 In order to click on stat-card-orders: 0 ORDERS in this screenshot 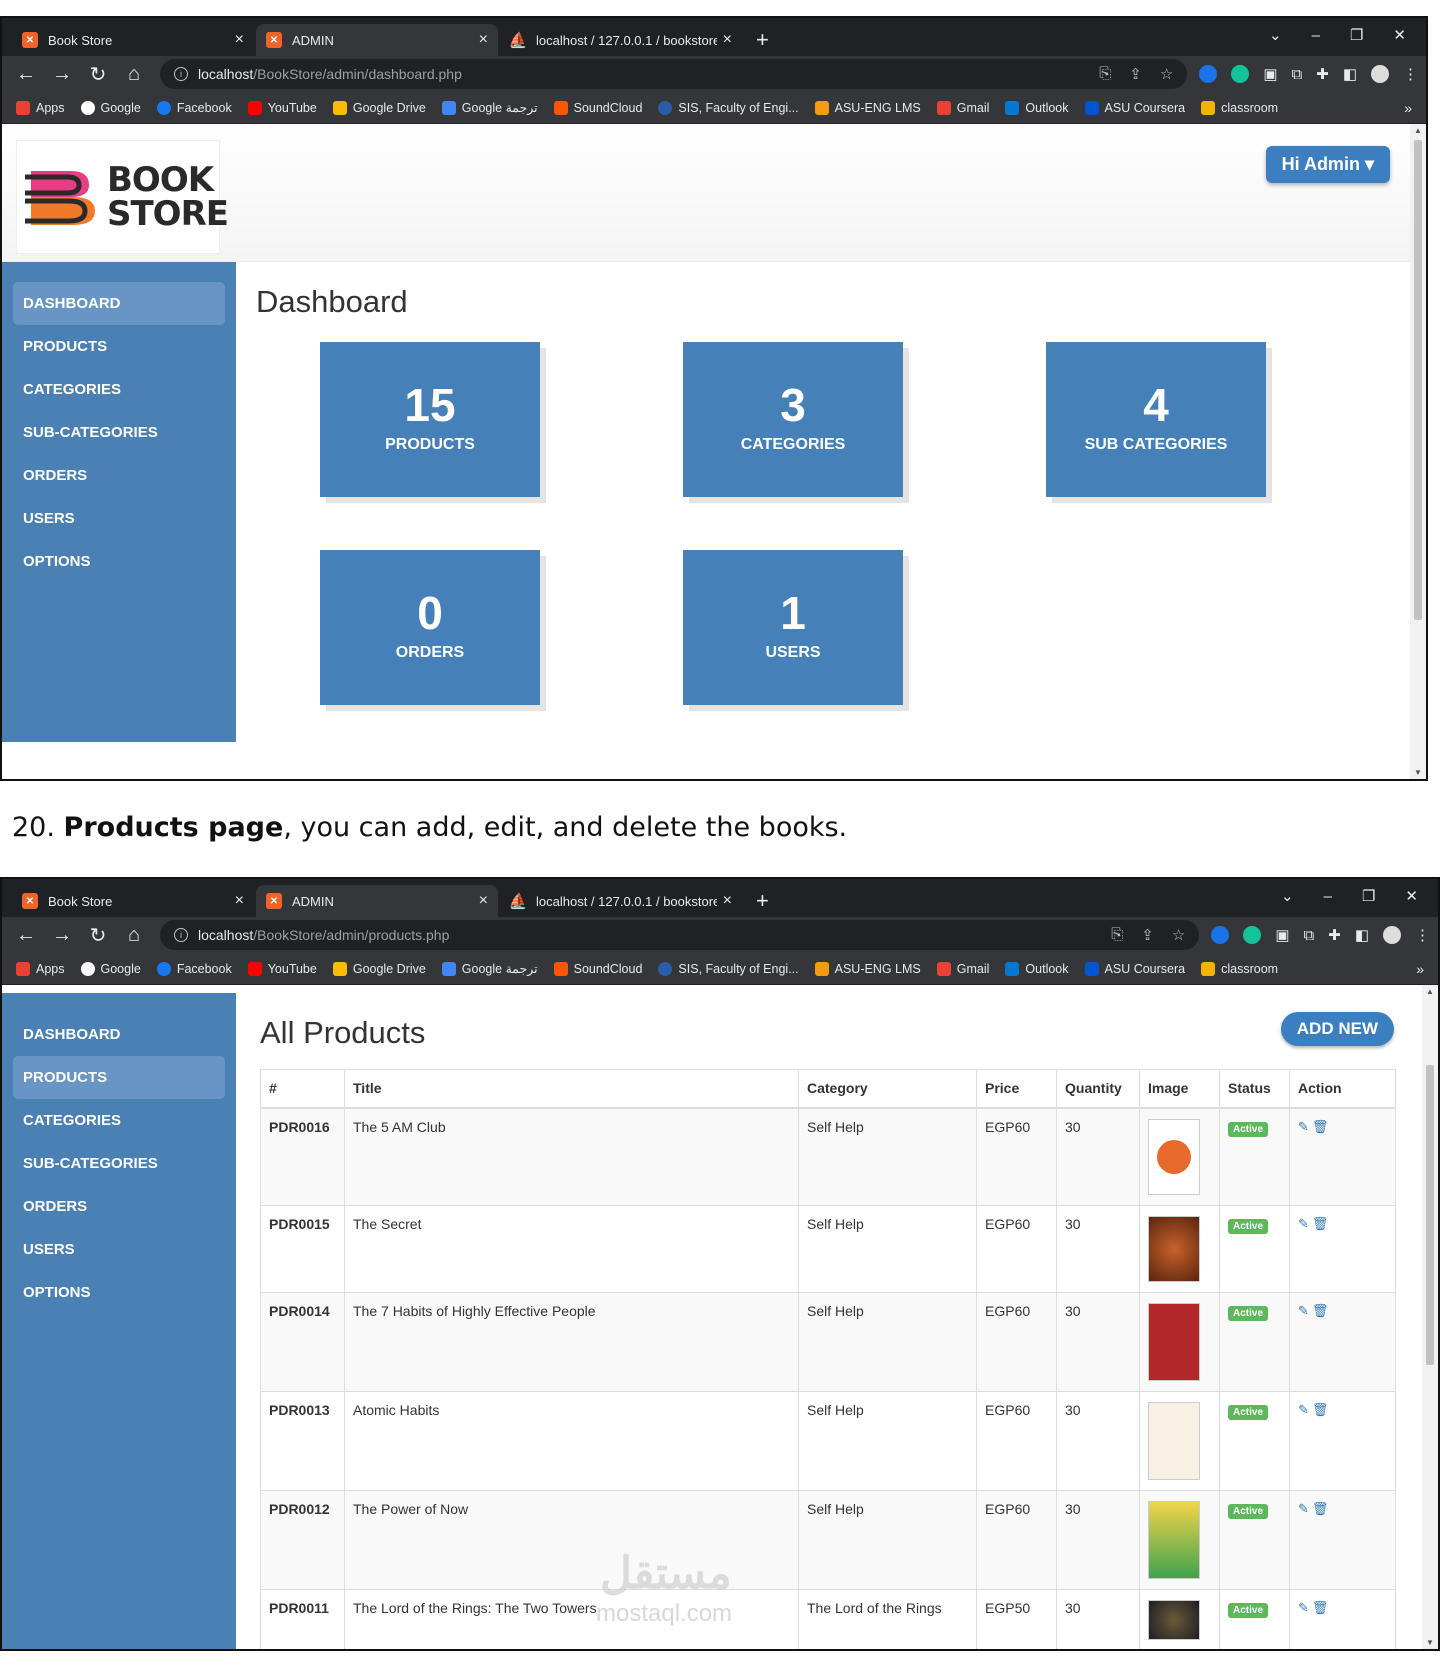, I will do `click(430, 627)`.